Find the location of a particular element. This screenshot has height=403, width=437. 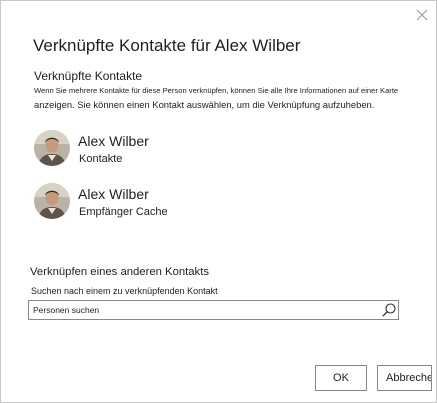

close-icon is located at coordinates (422, 15).